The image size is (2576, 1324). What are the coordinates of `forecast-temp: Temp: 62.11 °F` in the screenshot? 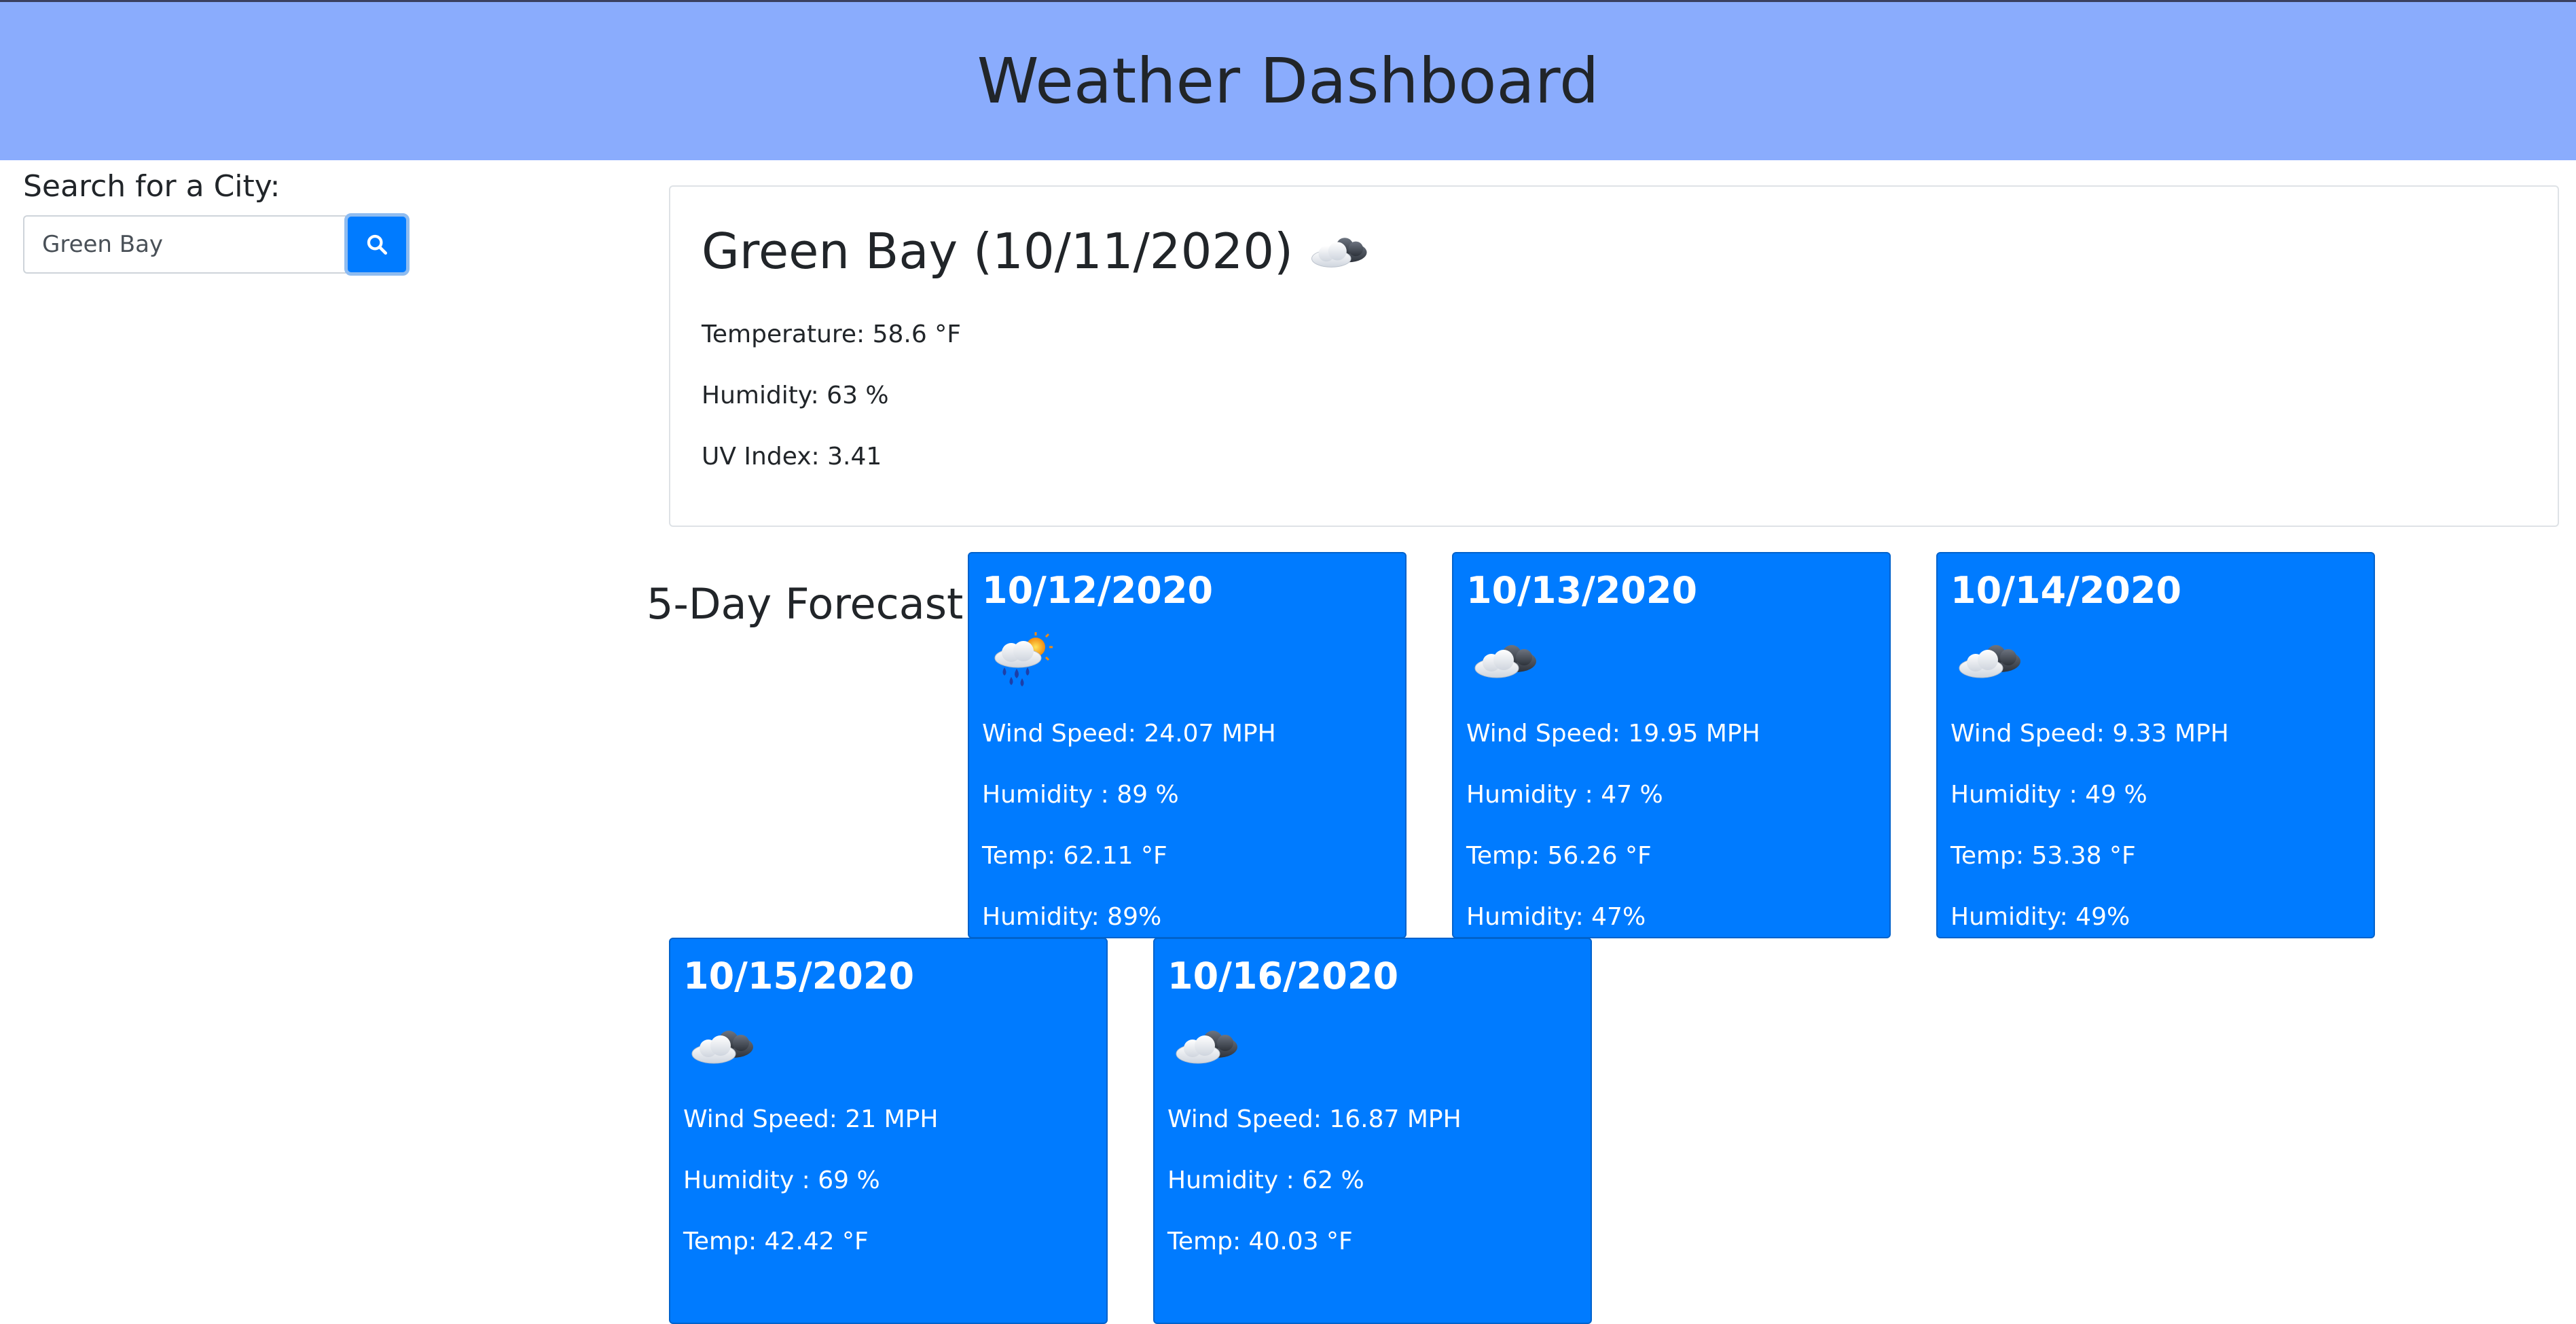 It's located at (1074, 856).